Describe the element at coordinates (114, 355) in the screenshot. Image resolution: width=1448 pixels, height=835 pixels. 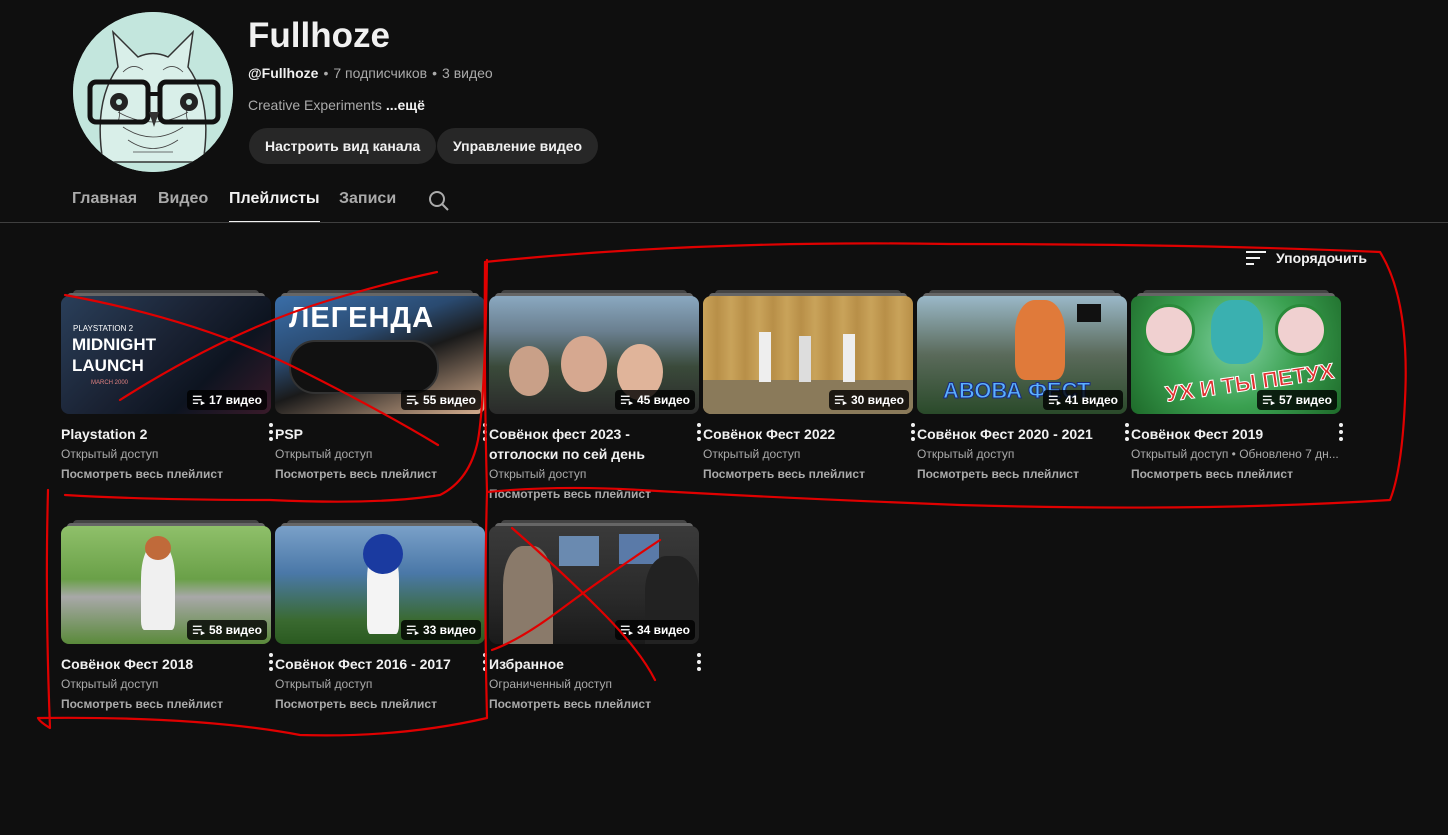
I see `thumb-caption: MIDNIGHT LAUNCH` at that location.